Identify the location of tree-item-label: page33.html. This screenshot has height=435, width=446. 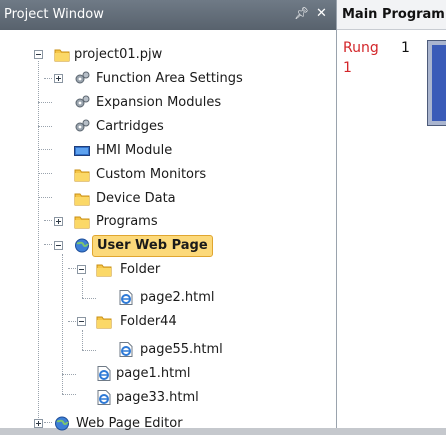
(157, 397).